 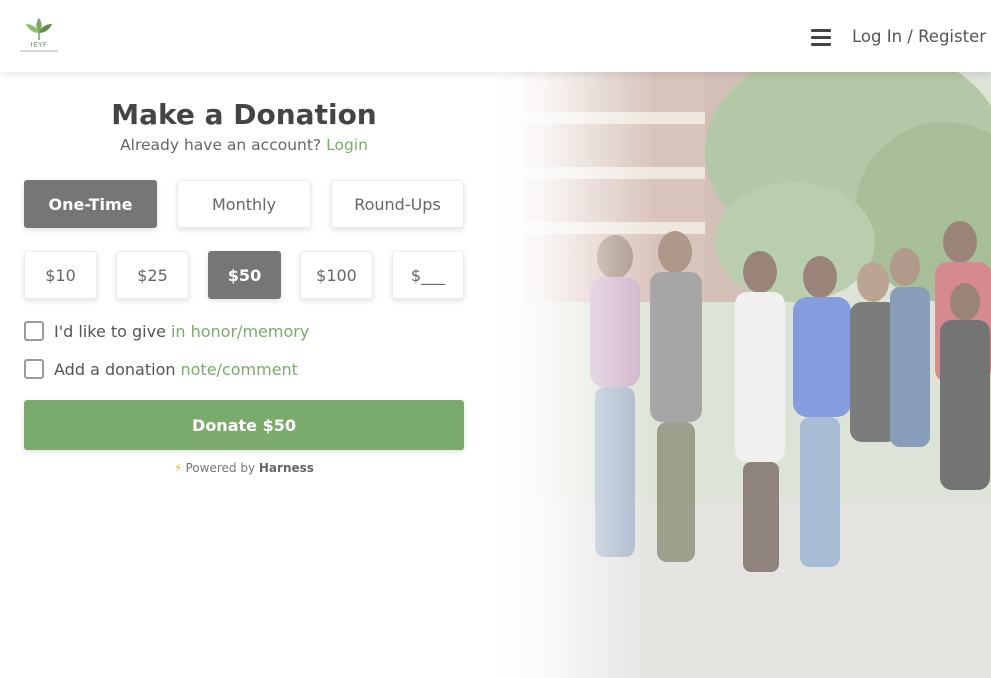 What do you see at coordinates (821, 37) in the screenshot?
I see `hamburger-icon` at bounding box center [821, 37].